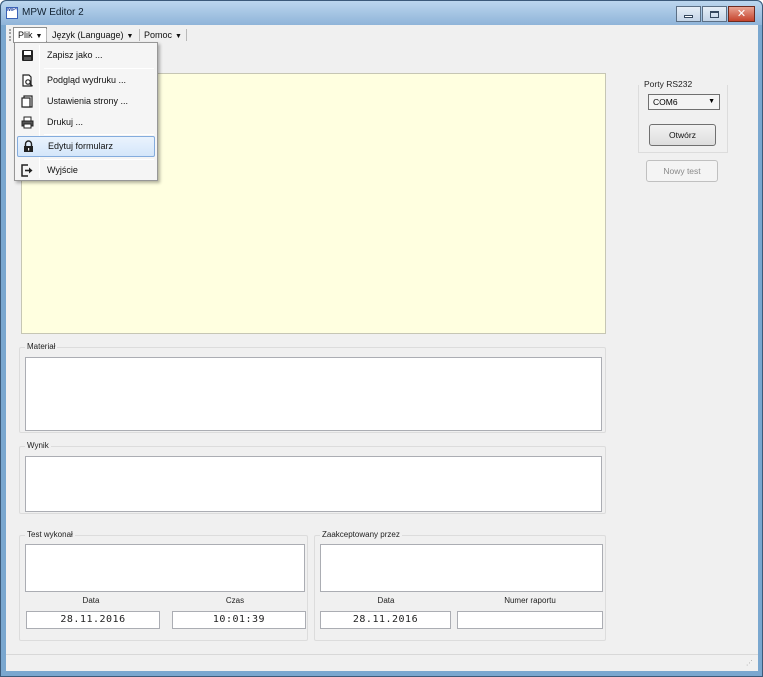  I want to click on print-preview-icon, so click(27, 80).